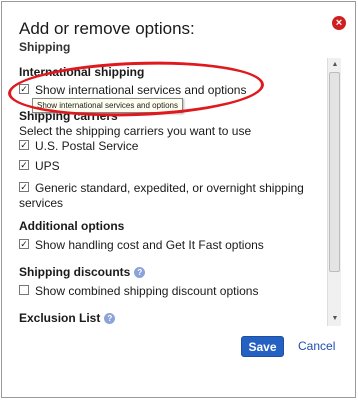  I want to click on save-button: Save, so click(262, 346).